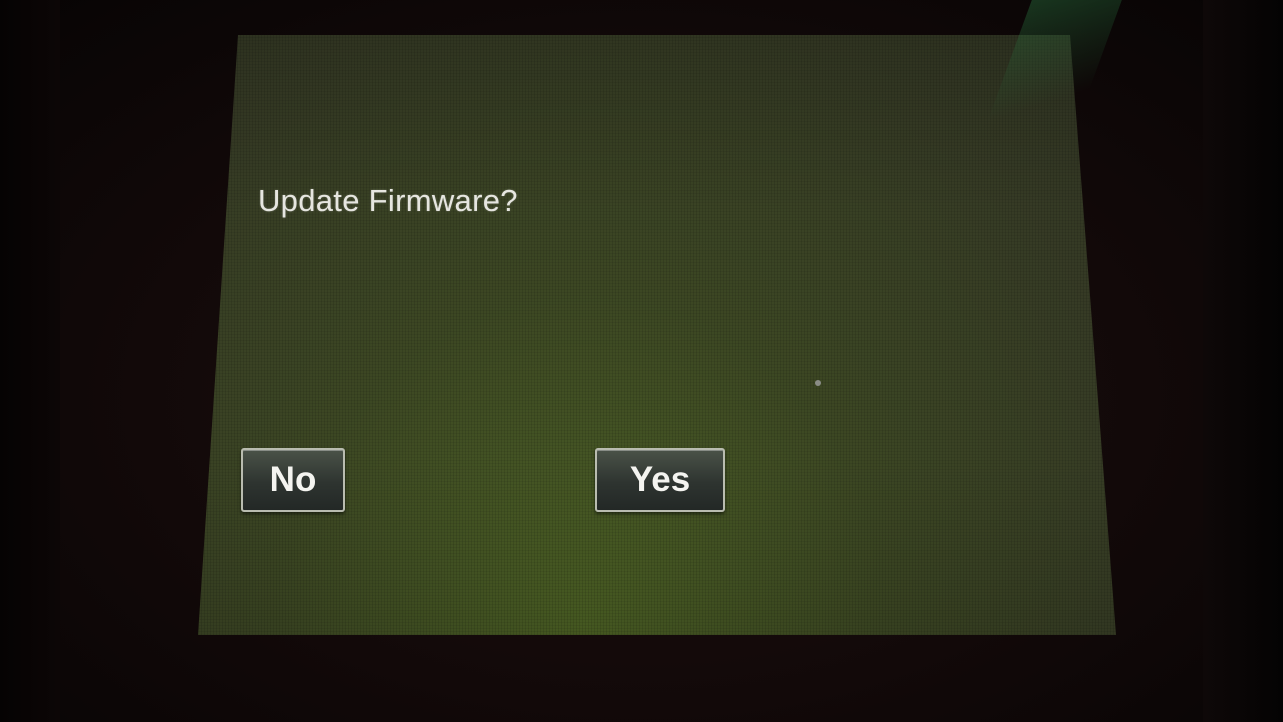 This screenshot has width=1283, height=722. Describe the element at coordinates (1243, 361) in the screenshot. I see `bezel-right-edge` at that location.